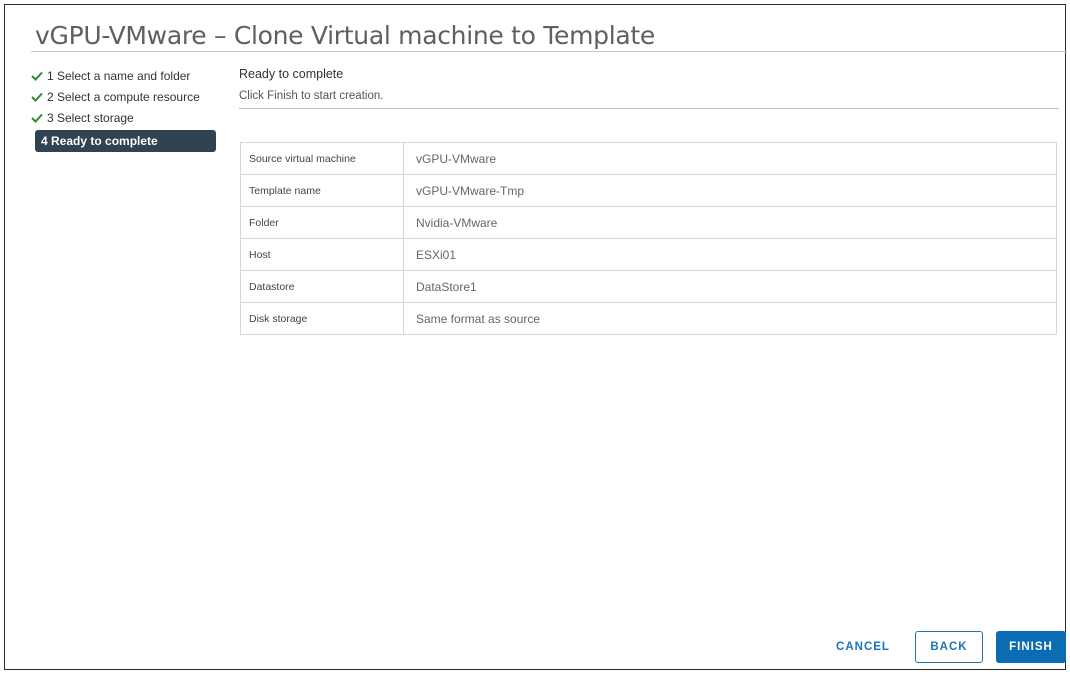 The width and height of the screenshot is (1070, 674). I want to click on table-row: Disk storage Same format as source, so click(648, 318).